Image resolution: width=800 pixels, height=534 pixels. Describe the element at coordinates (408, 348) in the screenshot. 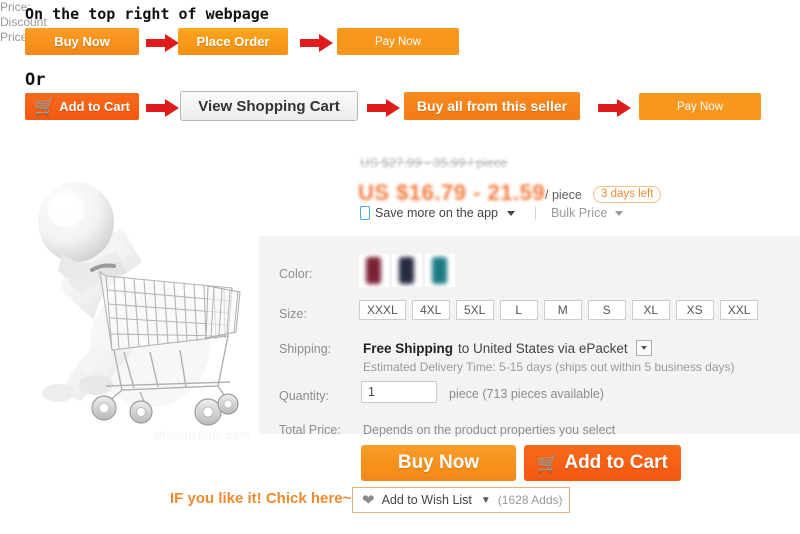

I see `shipping-free-text: Free Shipping` at that location.